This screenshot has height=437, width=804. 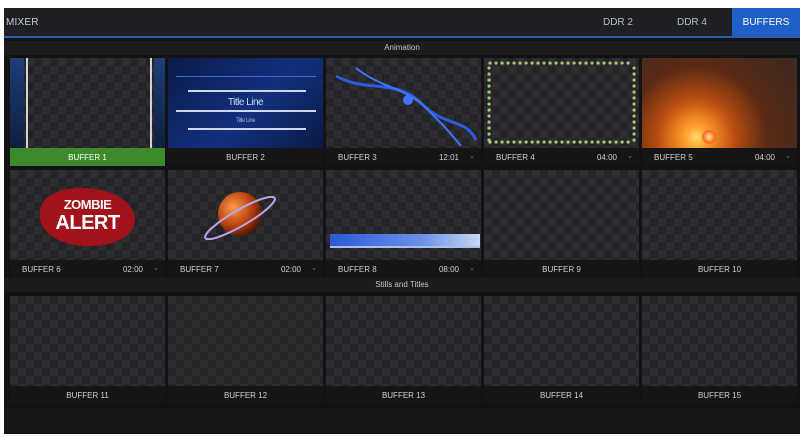 I want to click on buffer-label-bar: BUFFER 3 12:01 ⌄, so click(x=403, y=157).